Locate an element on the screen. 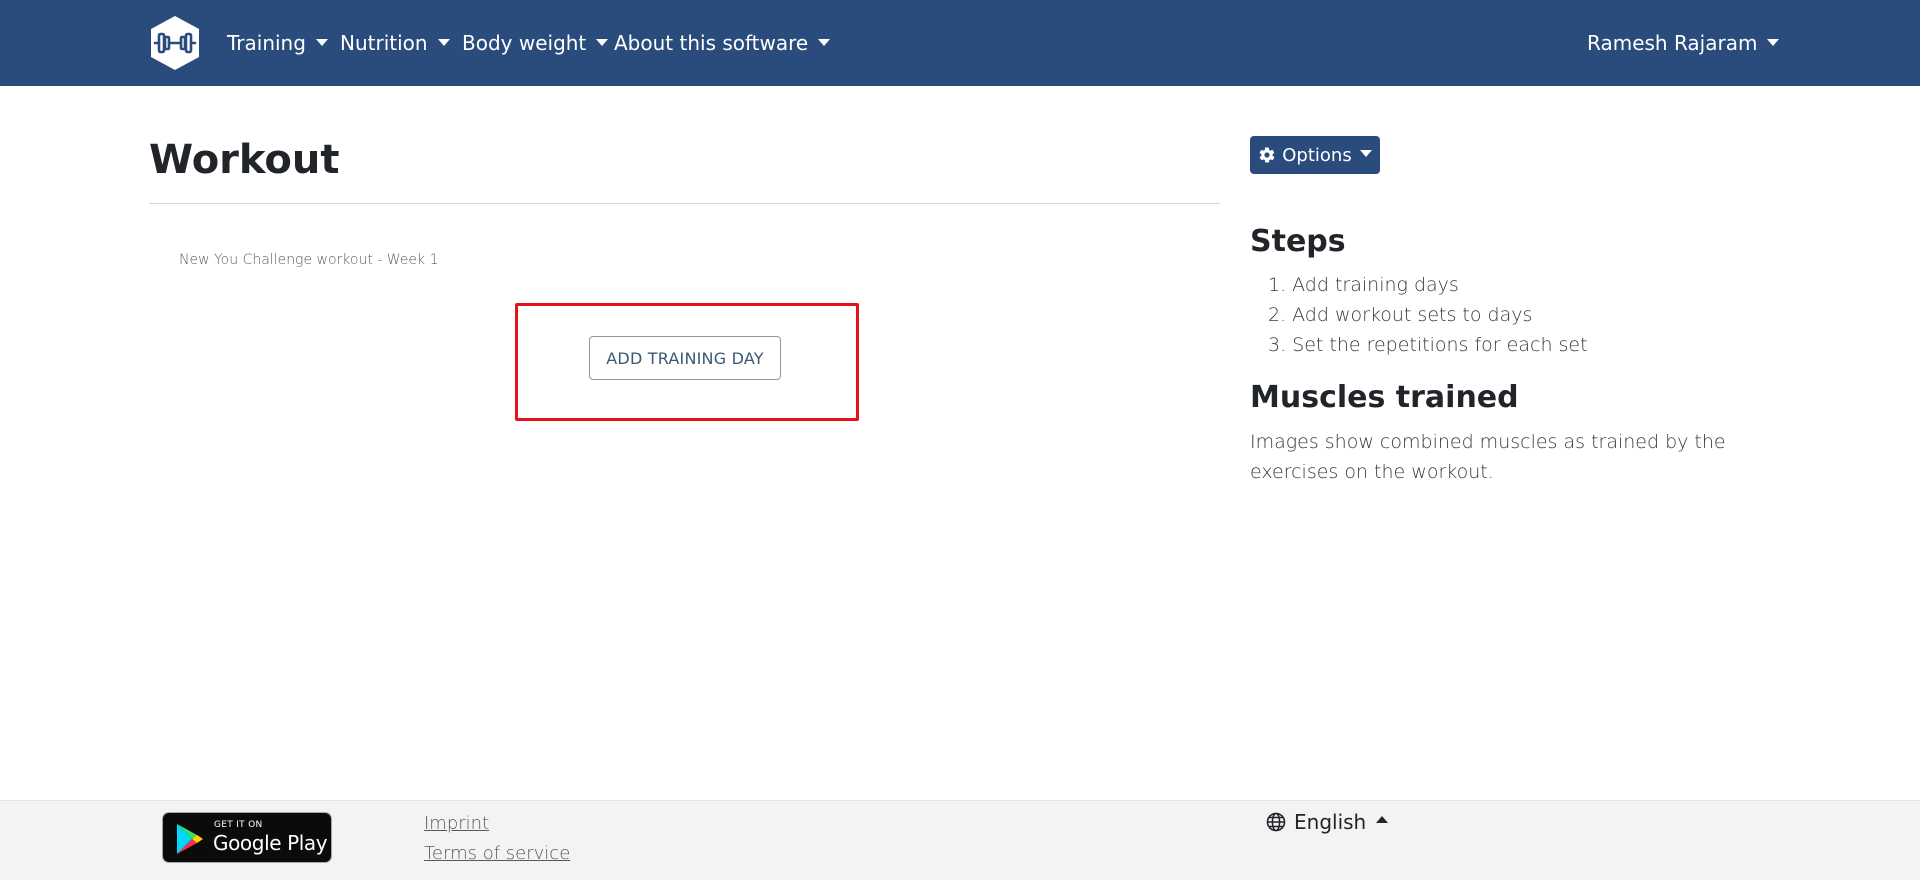 The width and height of the screenshot is (1920, 880). title-divider is located at coordinates (684, 203).